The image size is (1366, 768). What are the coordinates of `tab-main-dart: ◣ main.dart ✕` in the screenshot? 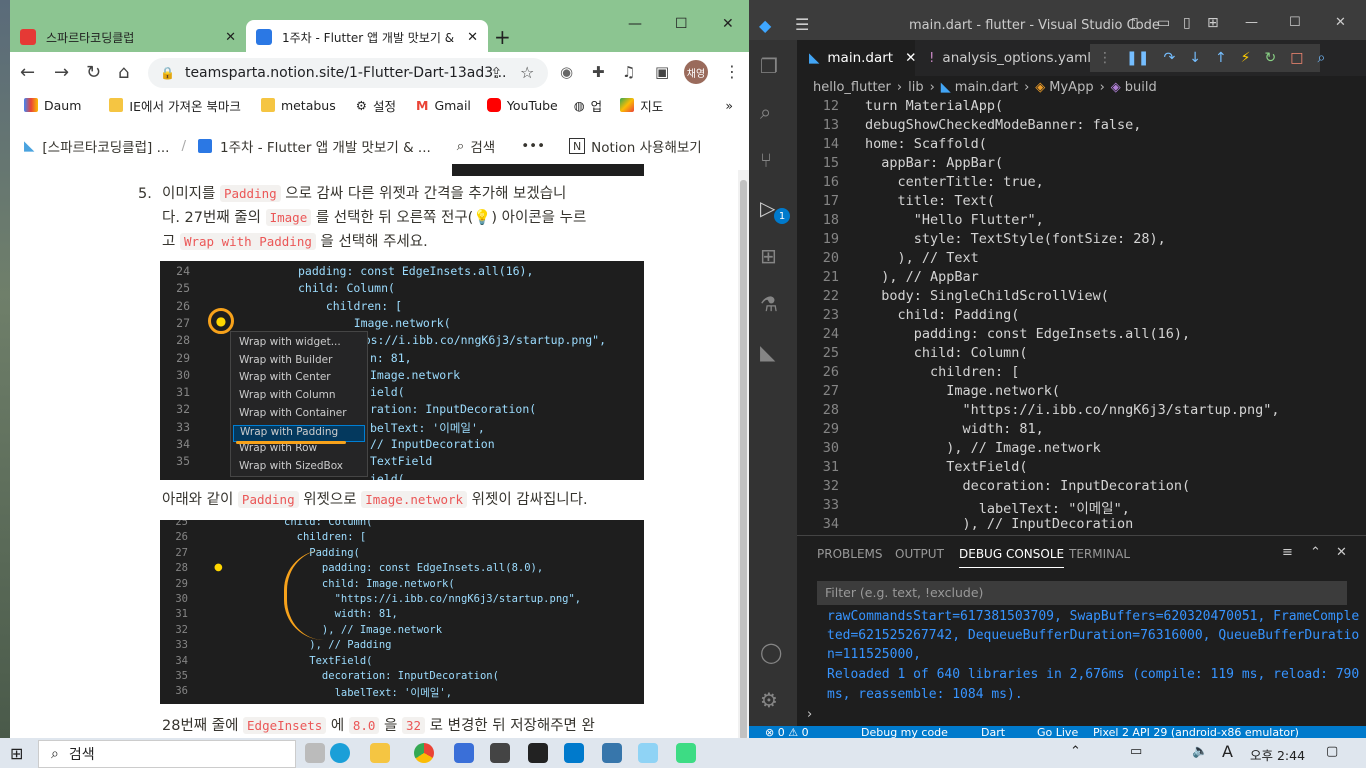 It's located at (856, 58).